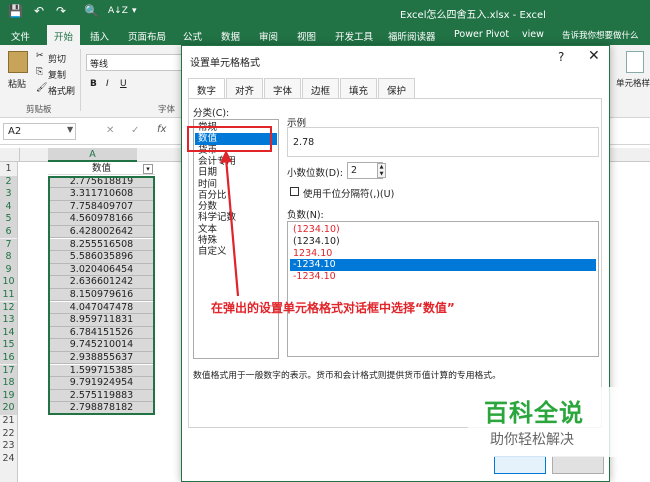 The height and width of the screenshot is (482, 650). What do you see at coordinates (8, 320) in the screenshot?
I see `row-header: 13` at bounding box center [8, 320].